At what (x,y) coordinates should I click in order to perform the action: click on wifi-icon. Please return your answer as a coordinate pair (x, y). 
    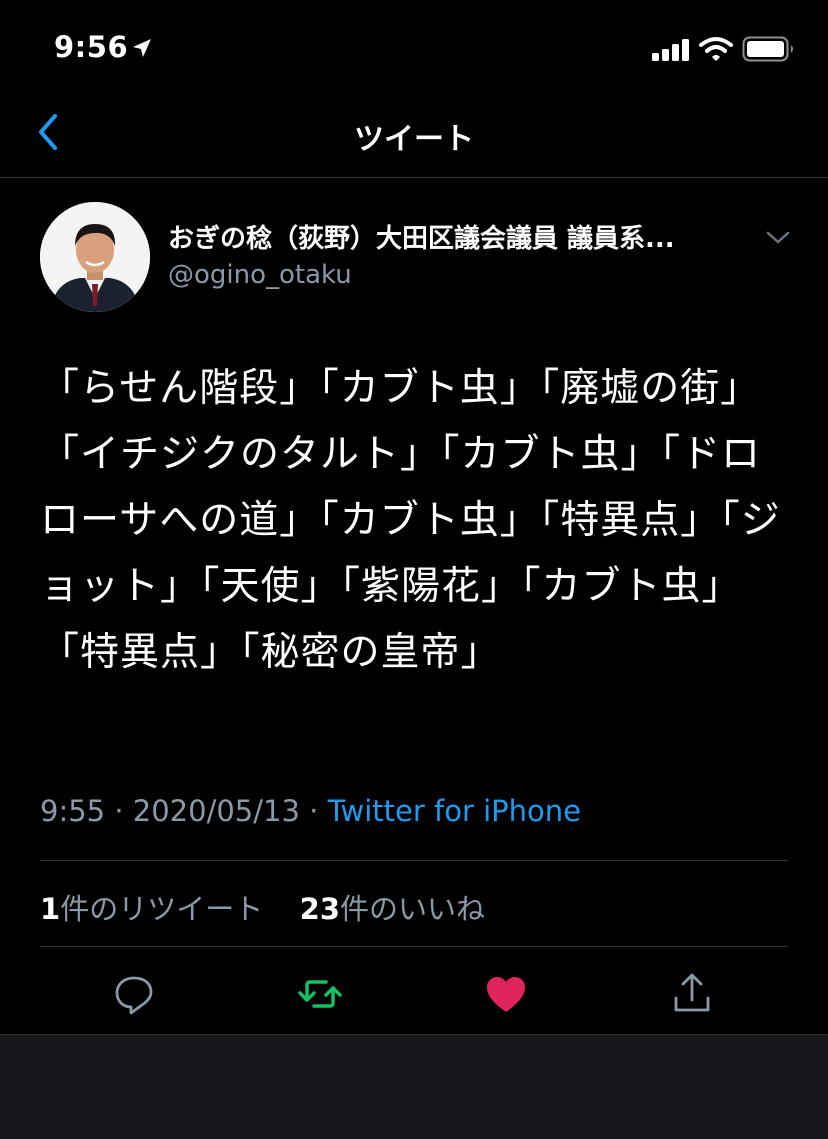
    Looking at the image, I should click on (716, 49).